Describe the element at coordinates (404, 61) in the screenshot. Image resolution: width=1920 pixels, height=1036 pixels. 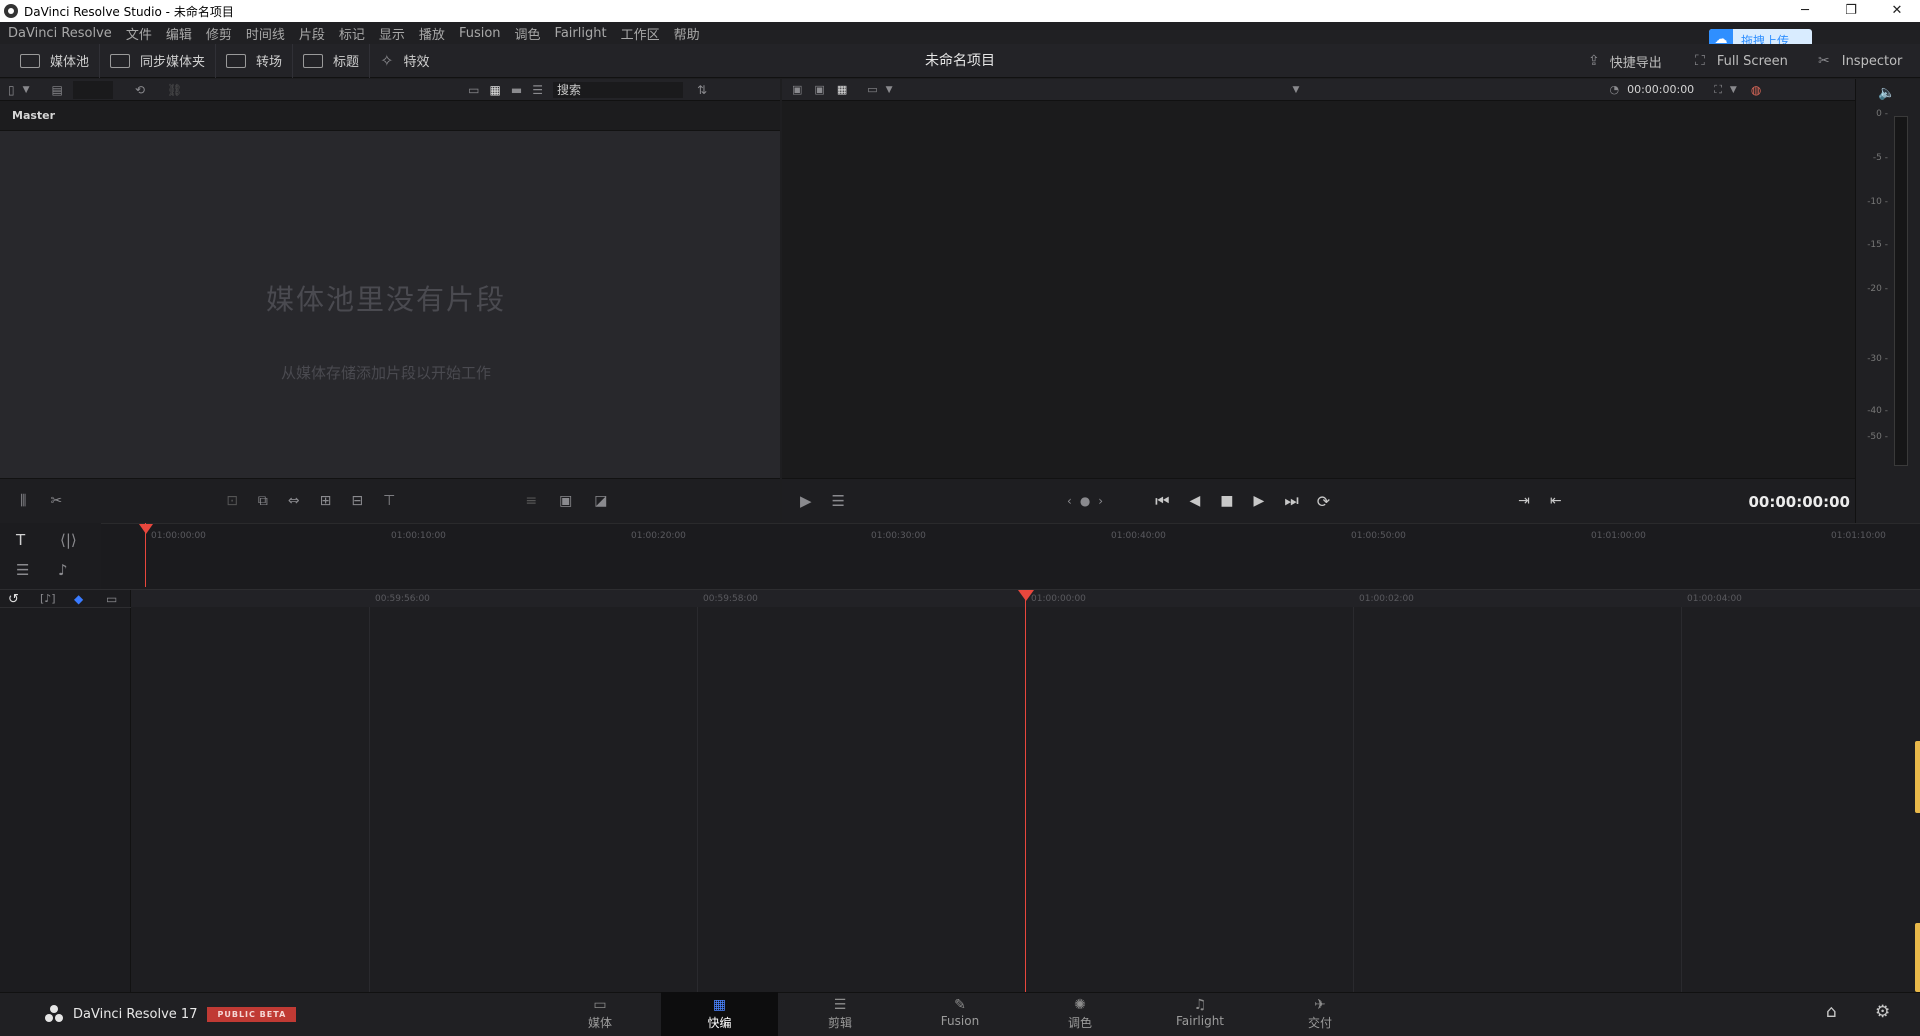
I see `effects-button: ✧ 特效` at that location.